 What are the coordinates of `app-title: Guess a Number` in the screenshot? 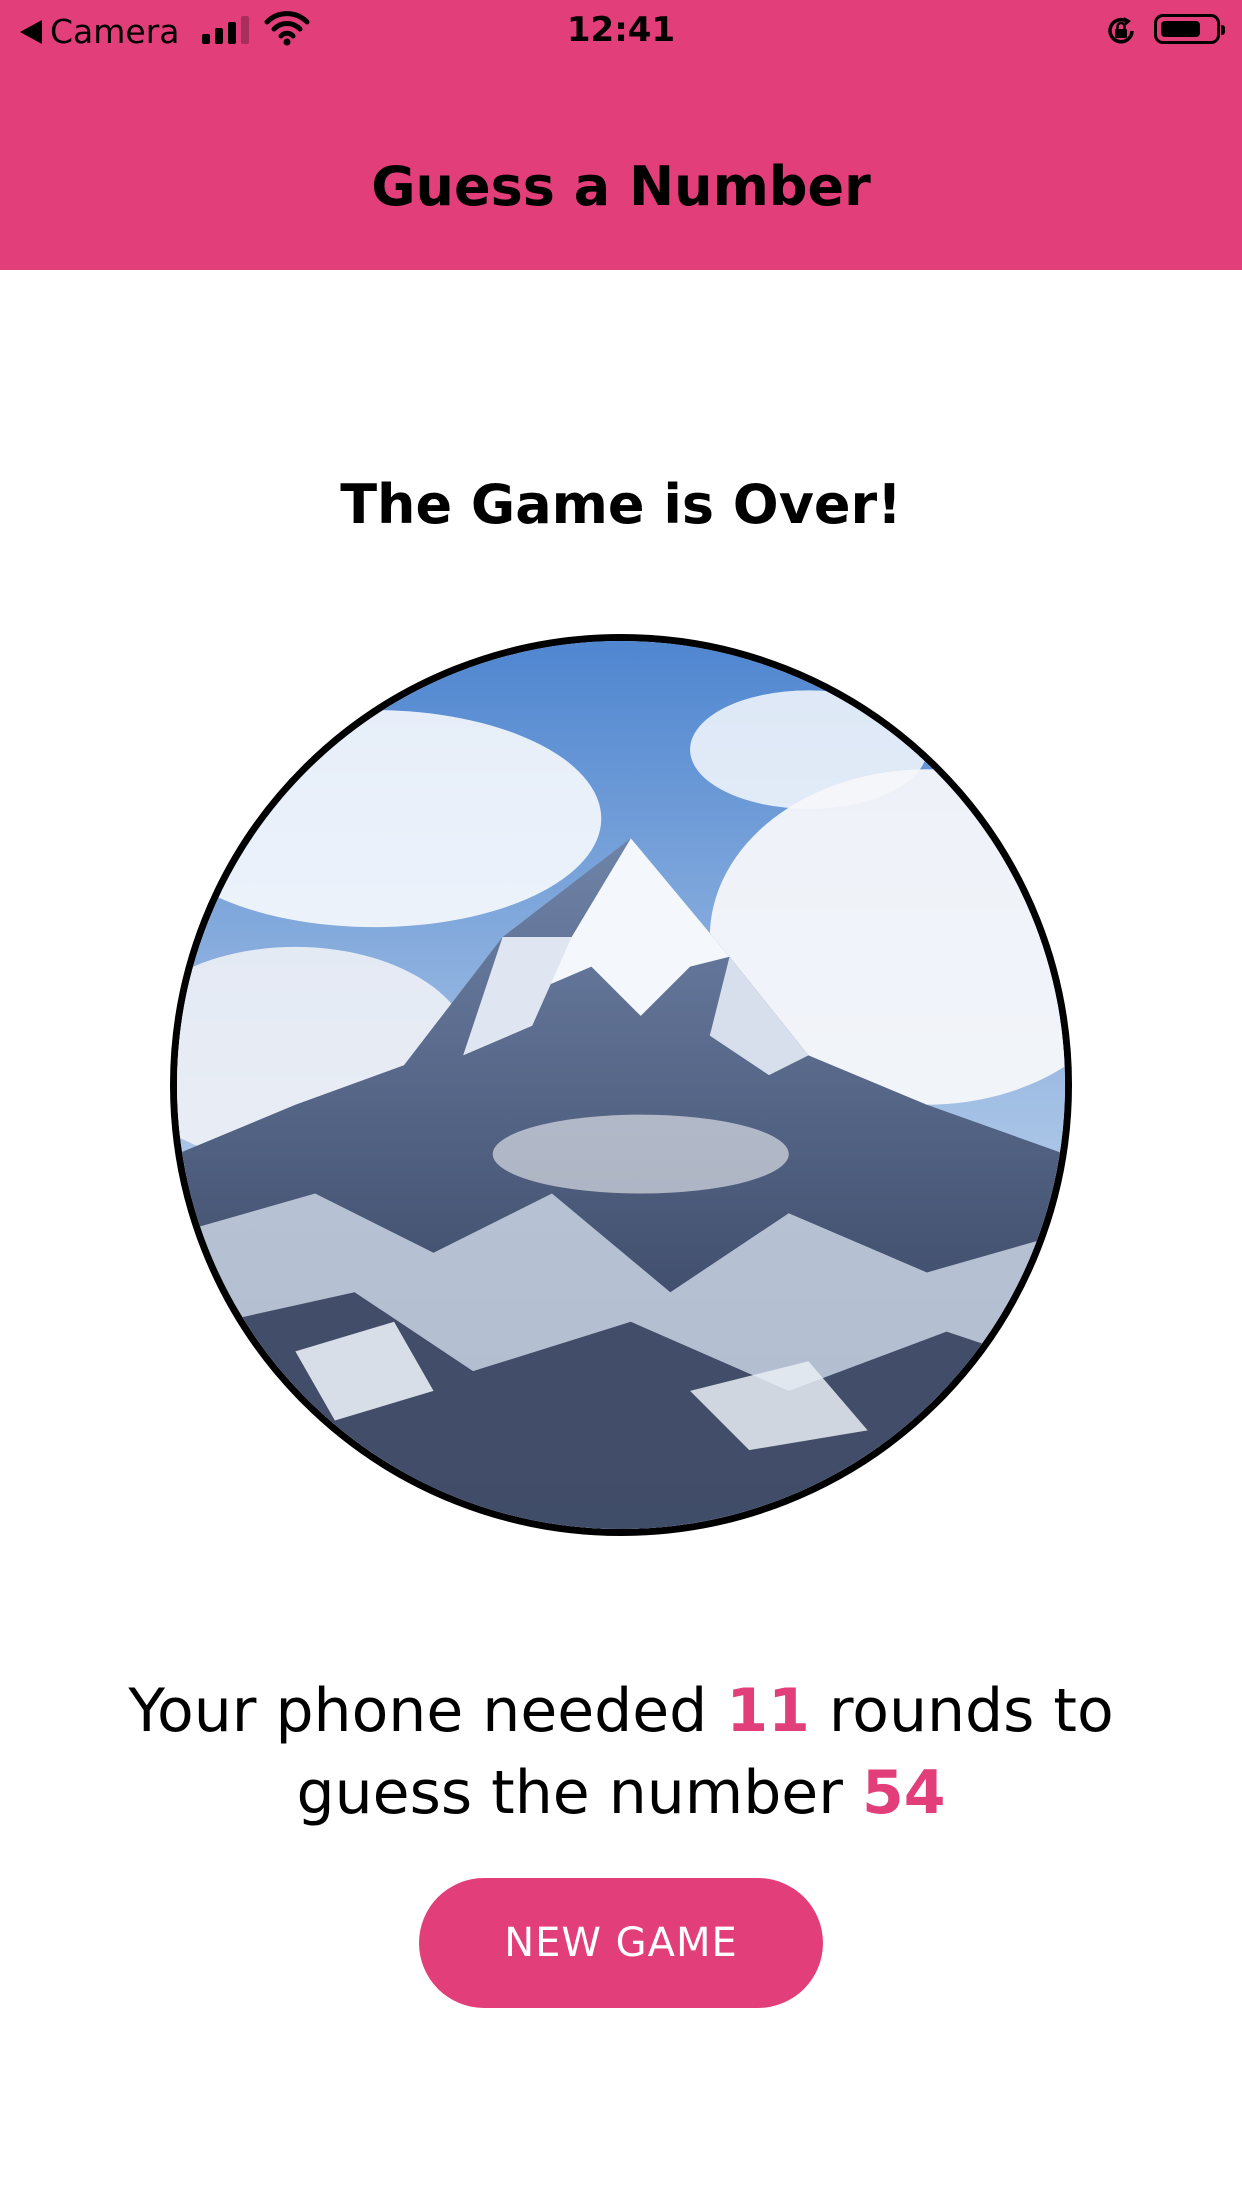 It's located at (621, 186).